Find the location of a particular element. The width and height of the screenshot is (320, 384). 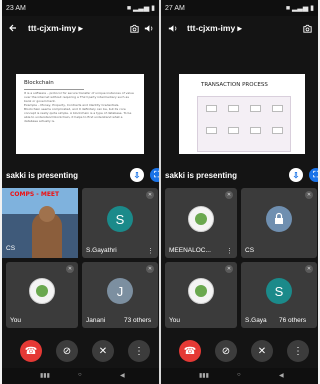

others-tile: ✕ S S.Gaya 76 others is located at coordinates (279, 295).